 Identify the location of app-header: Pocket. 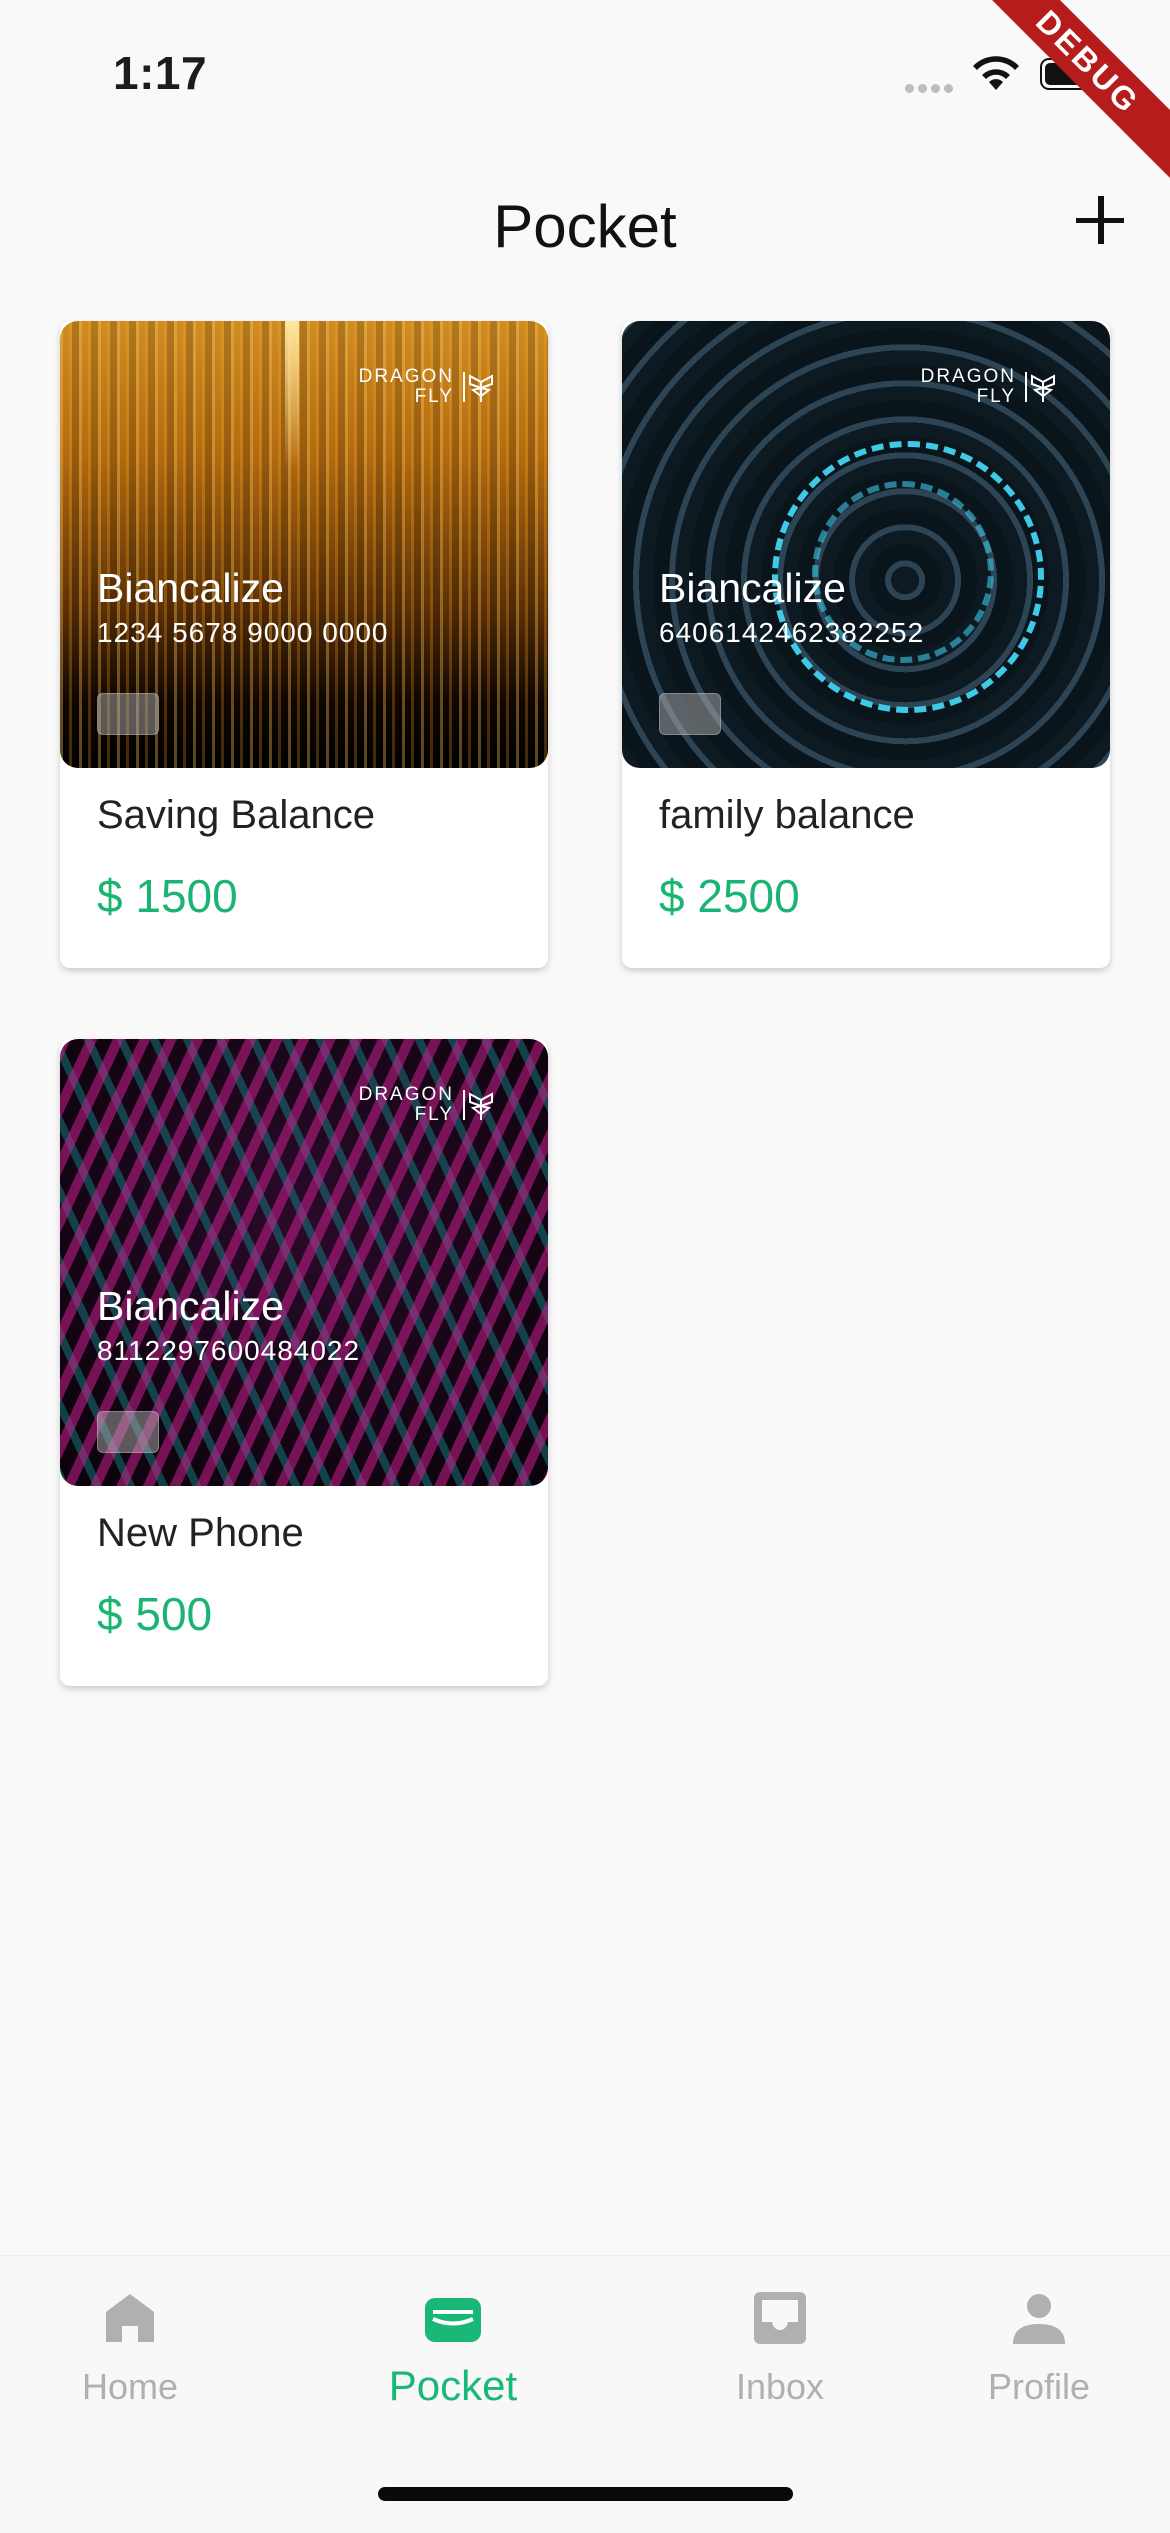
(585, 225).